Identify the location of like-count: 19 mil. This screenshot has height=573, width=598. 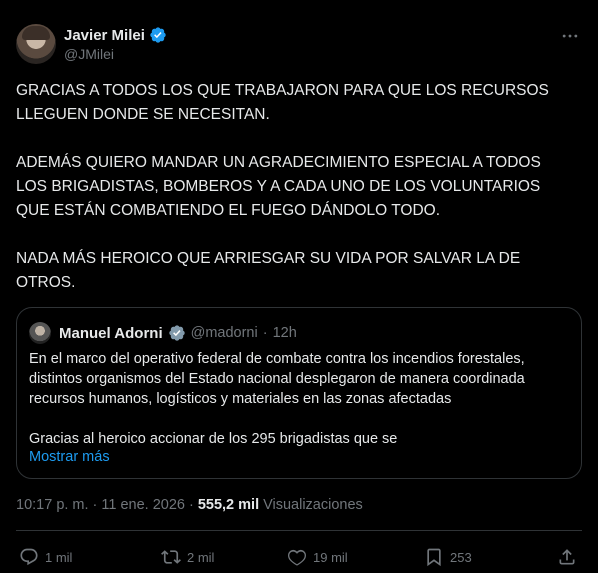
(330, 557).